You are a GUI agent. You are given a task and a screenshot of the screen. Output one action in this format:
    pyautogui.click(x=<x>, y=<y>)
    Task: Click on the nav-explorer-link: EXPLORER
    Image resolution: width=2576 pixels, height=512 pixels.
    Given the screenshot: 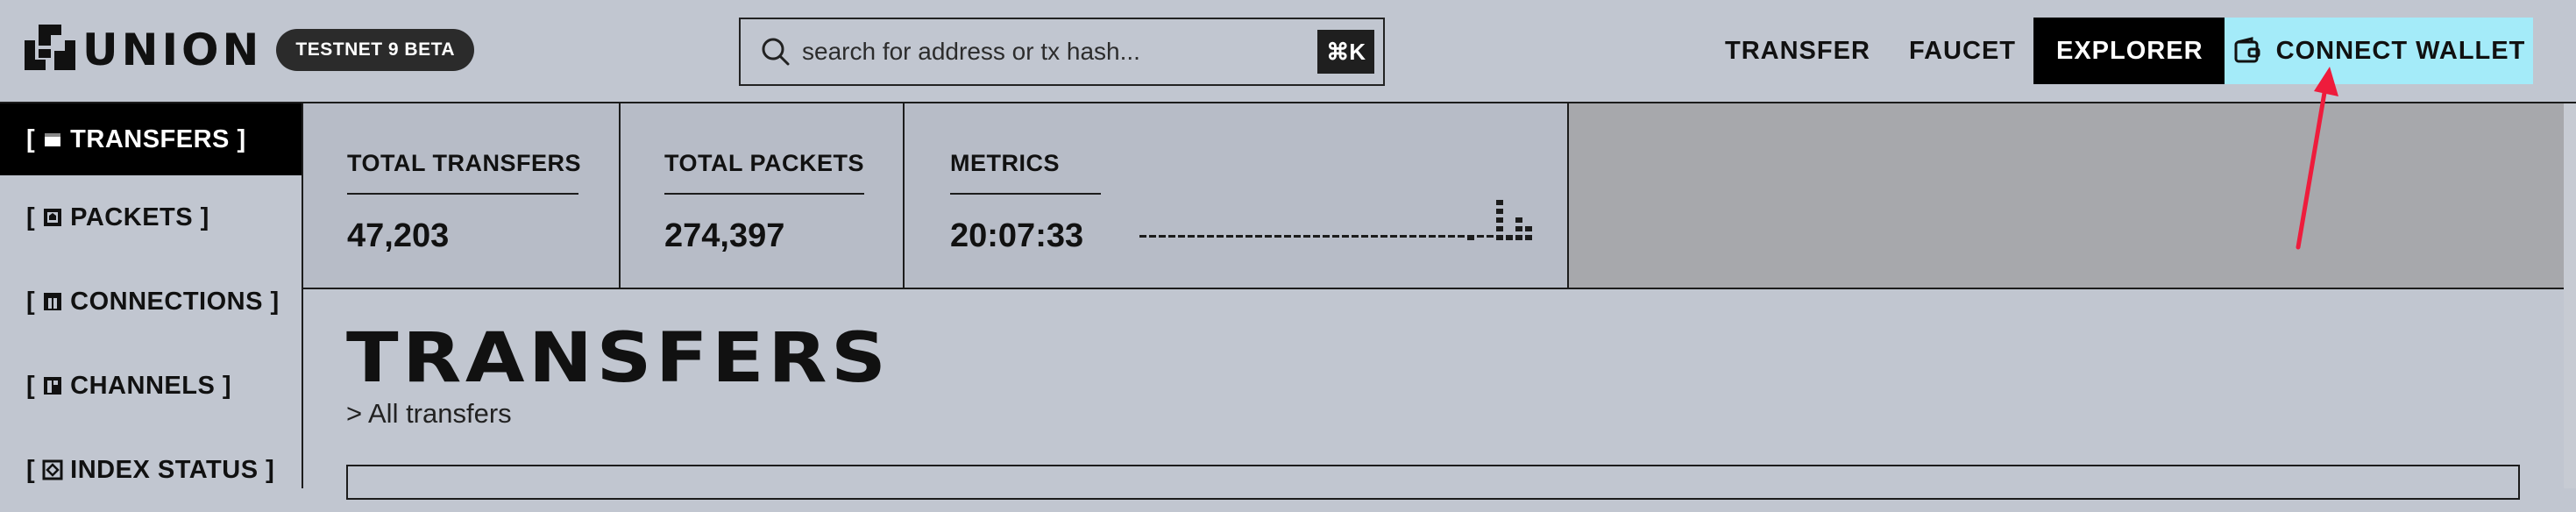 What is the action you would take?
    pyautogui.click(x=2129, y=51)
    